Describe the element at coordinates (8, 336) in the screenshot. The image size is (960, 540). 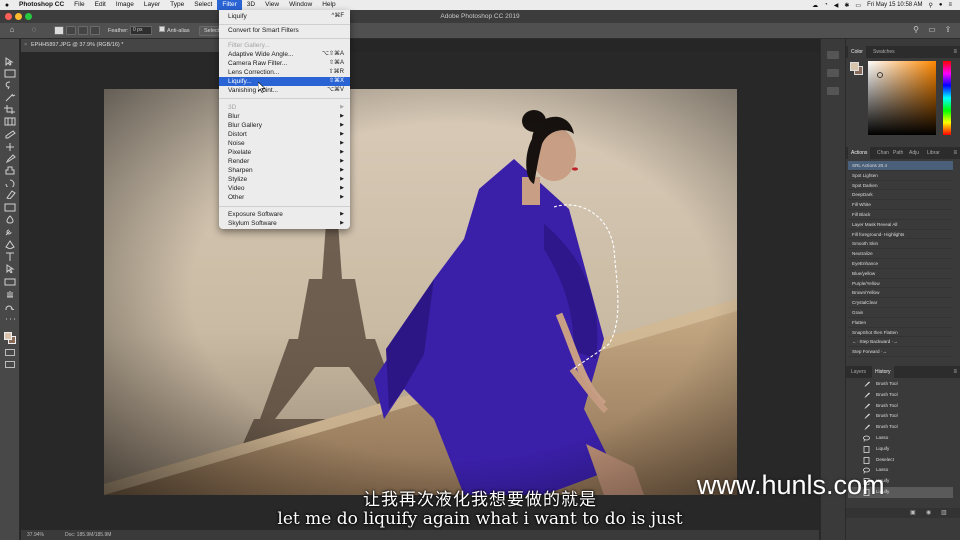
I see `foreground-color-swatch` at that location.